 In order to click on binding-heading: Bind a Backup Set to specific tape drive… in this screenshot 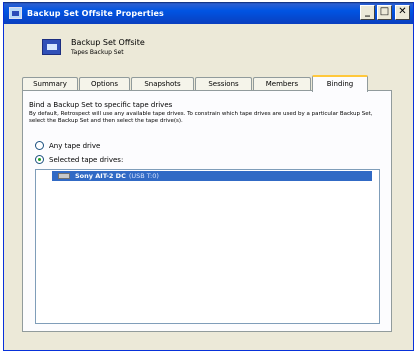, I will do `click(101, 105)`.